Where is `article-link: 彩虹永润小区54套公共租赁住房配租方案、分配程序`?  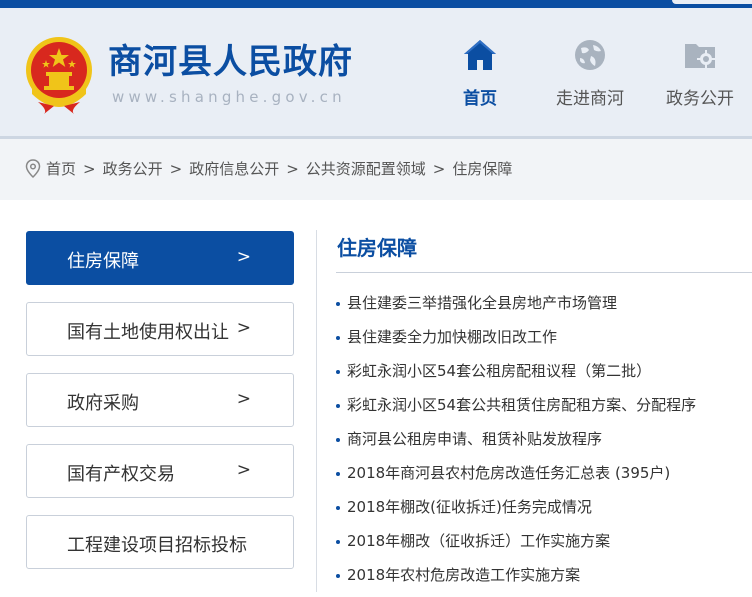 article-link: 彩虹永润小区54套公共租赁住房配租方案、分配程序 is located at coordinates (521, 405).